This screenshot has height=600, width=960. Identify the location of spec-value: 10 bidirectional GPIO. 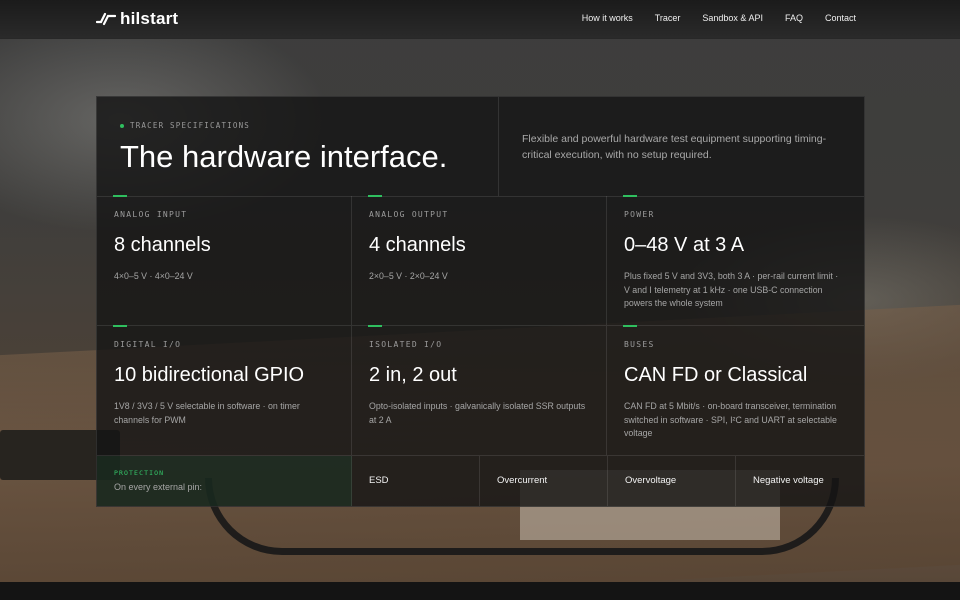
(209, 375).